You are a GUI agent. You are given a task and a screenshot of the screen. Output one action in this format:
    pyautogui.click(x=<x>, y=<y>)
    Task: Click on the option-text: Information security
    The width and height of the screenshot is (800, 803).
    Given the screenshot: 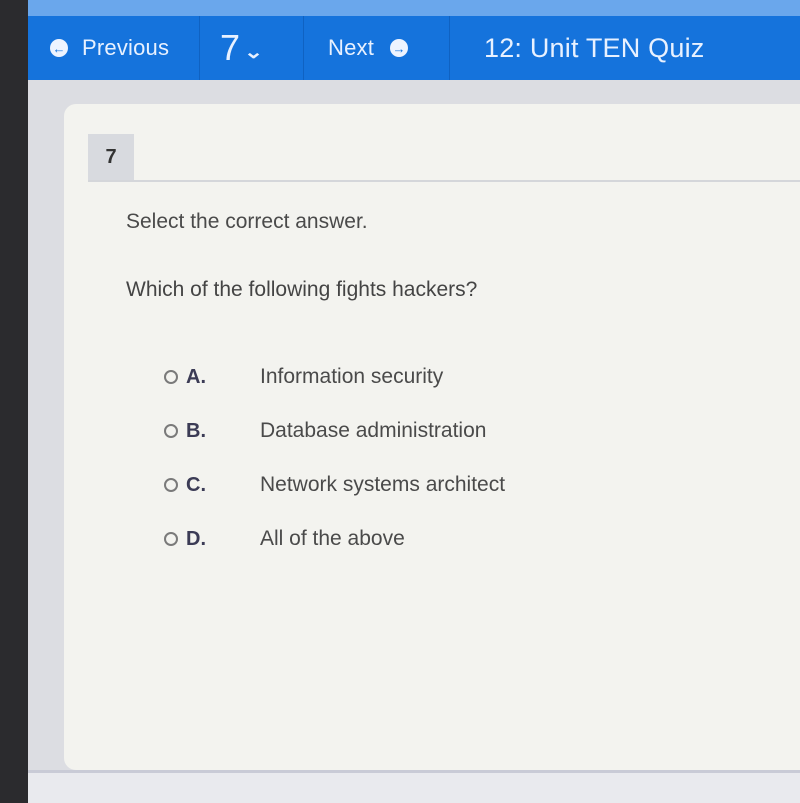 What is the action you would take?
    pyautogui.click(x=352, y=376)
    